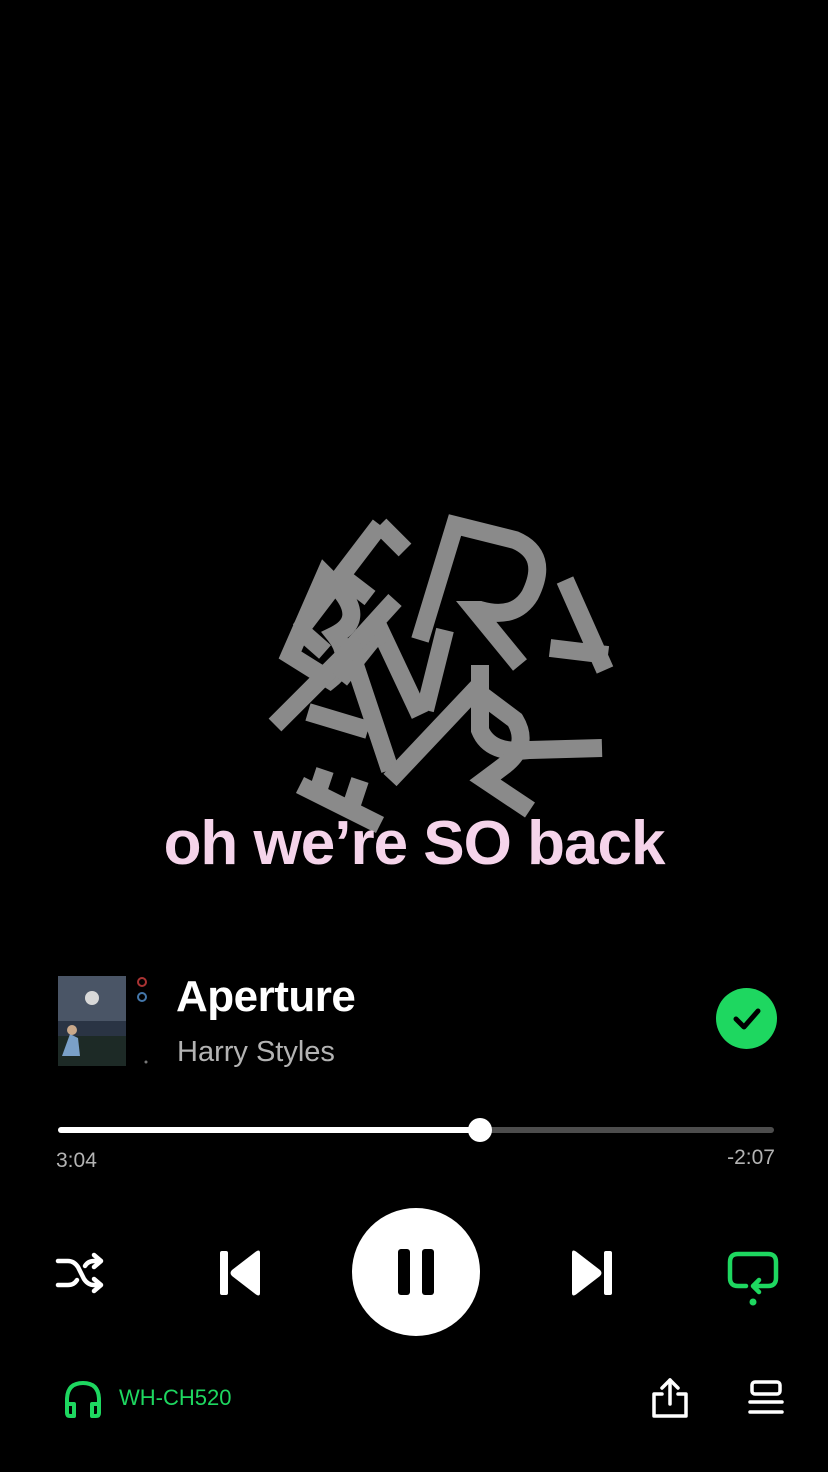  I want to click on progress-fill, so click(269, 1130).